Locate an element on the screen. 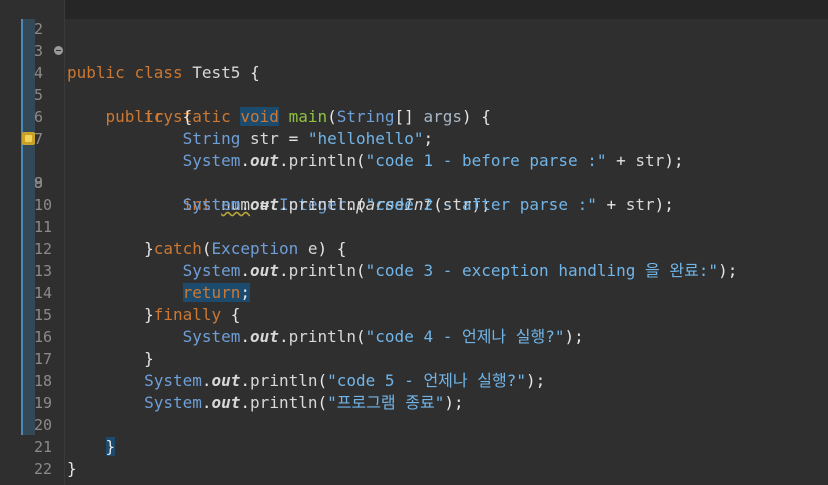  code-line: 19 is located at coordinates (414, 391).